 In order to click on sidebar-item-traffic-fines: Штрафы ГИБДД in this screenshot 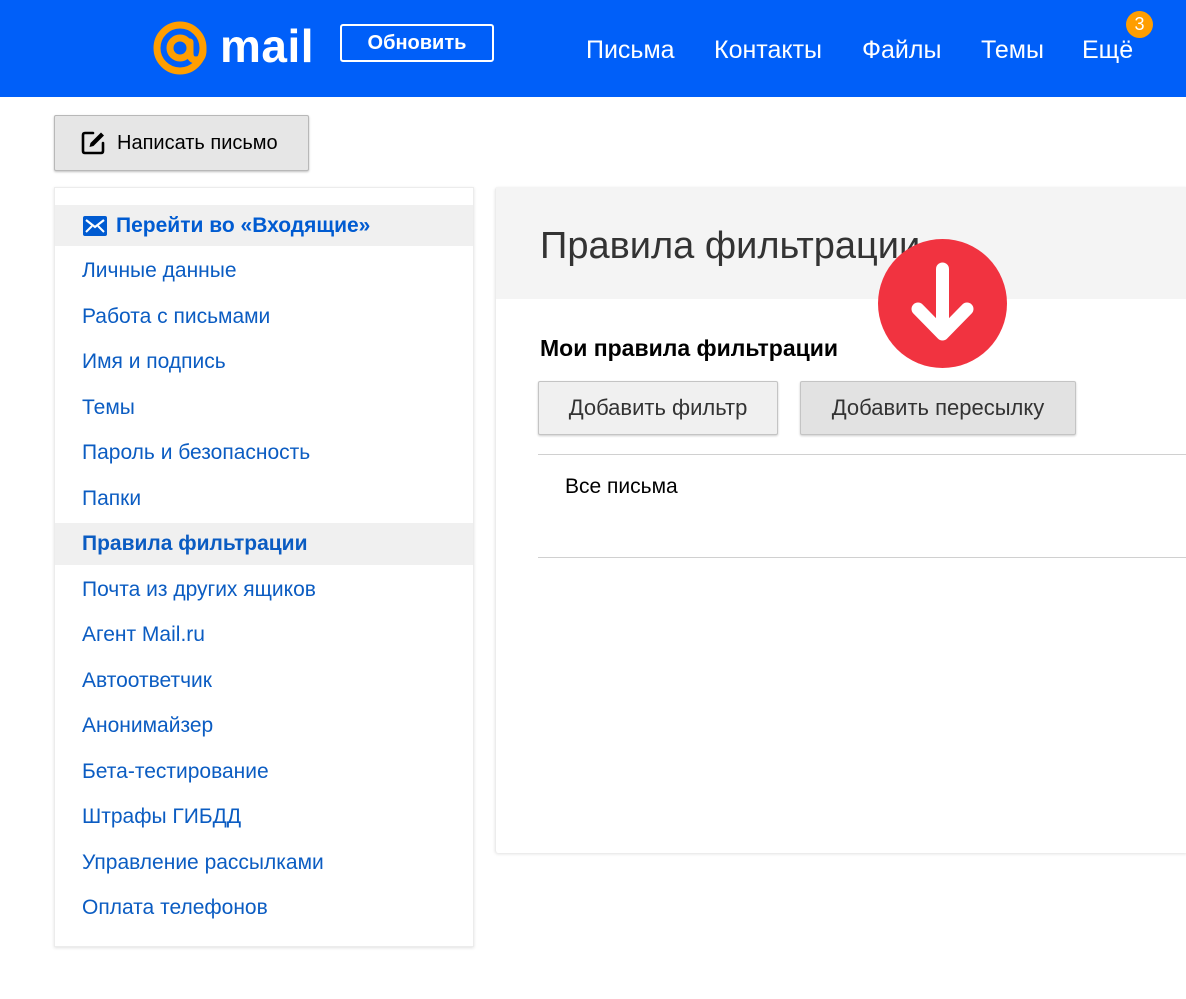, I will do `click(264, 817)`.